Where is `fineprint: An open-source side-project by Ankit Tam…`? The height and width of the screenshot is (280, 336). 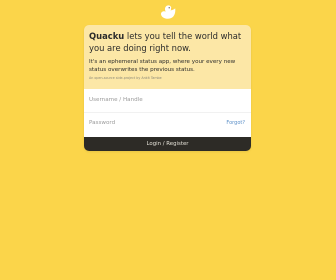 fineprint: An open-source side-project by Ankit Tam… is located at coordinates (125, 78).